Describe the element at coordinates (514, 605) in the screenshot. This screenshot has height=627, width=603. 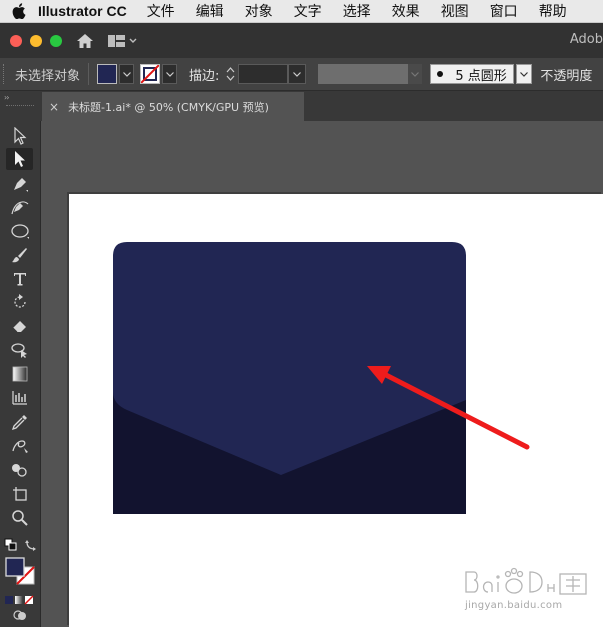
I see `watermark-url: jingyan.baidu.com` at that location.